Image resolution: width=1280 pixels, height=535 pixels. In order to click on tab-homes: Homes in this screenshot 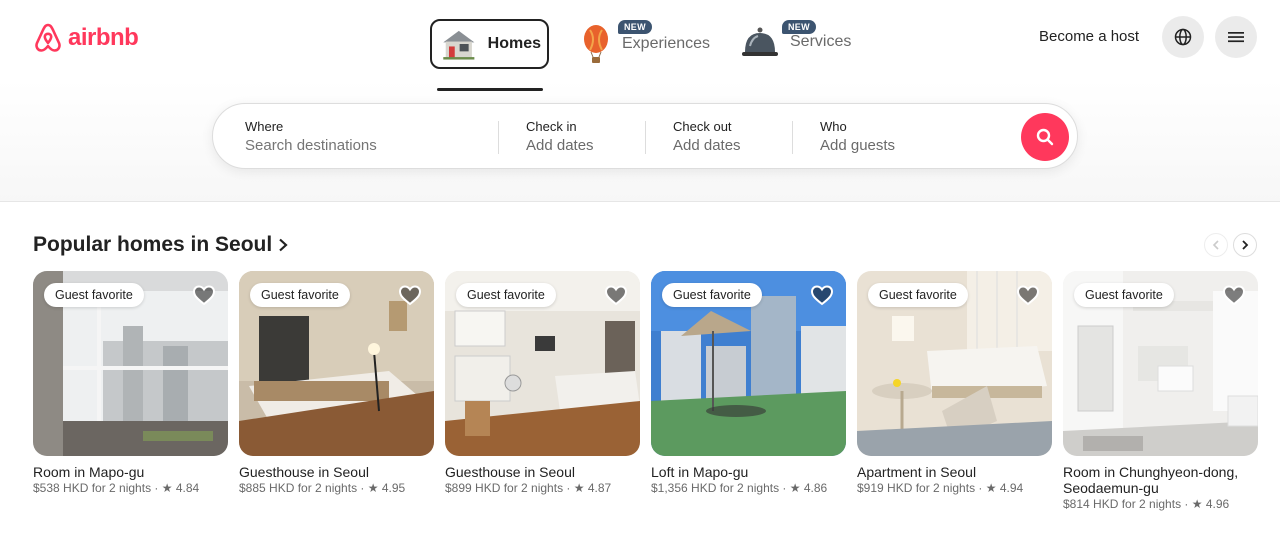, I will do `click(489, 44)`.